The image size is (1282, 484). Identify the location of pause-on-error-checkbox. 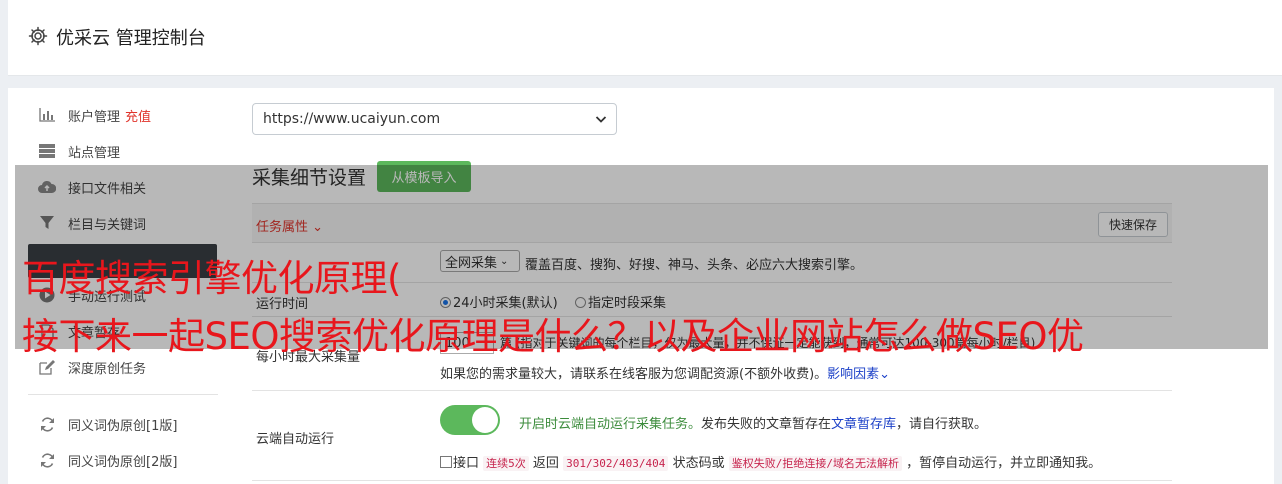
(446, 462).